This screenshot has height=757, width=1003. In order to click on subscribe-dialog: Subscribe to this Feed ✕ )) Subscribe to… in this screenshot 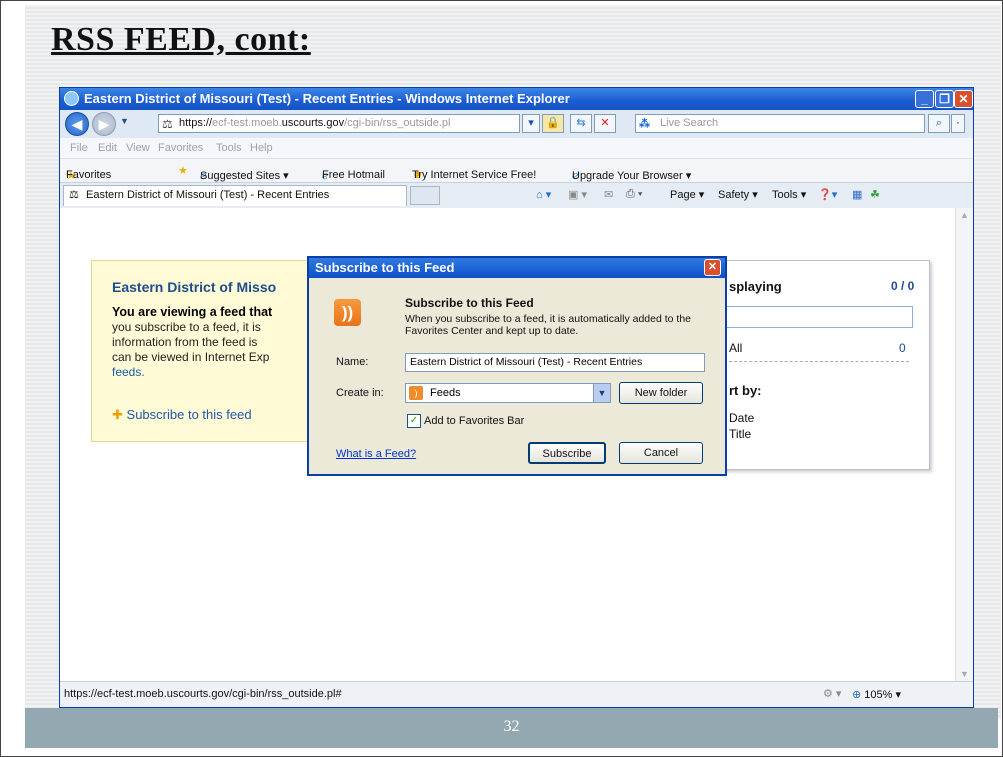, I will do `click(517, 366)`.